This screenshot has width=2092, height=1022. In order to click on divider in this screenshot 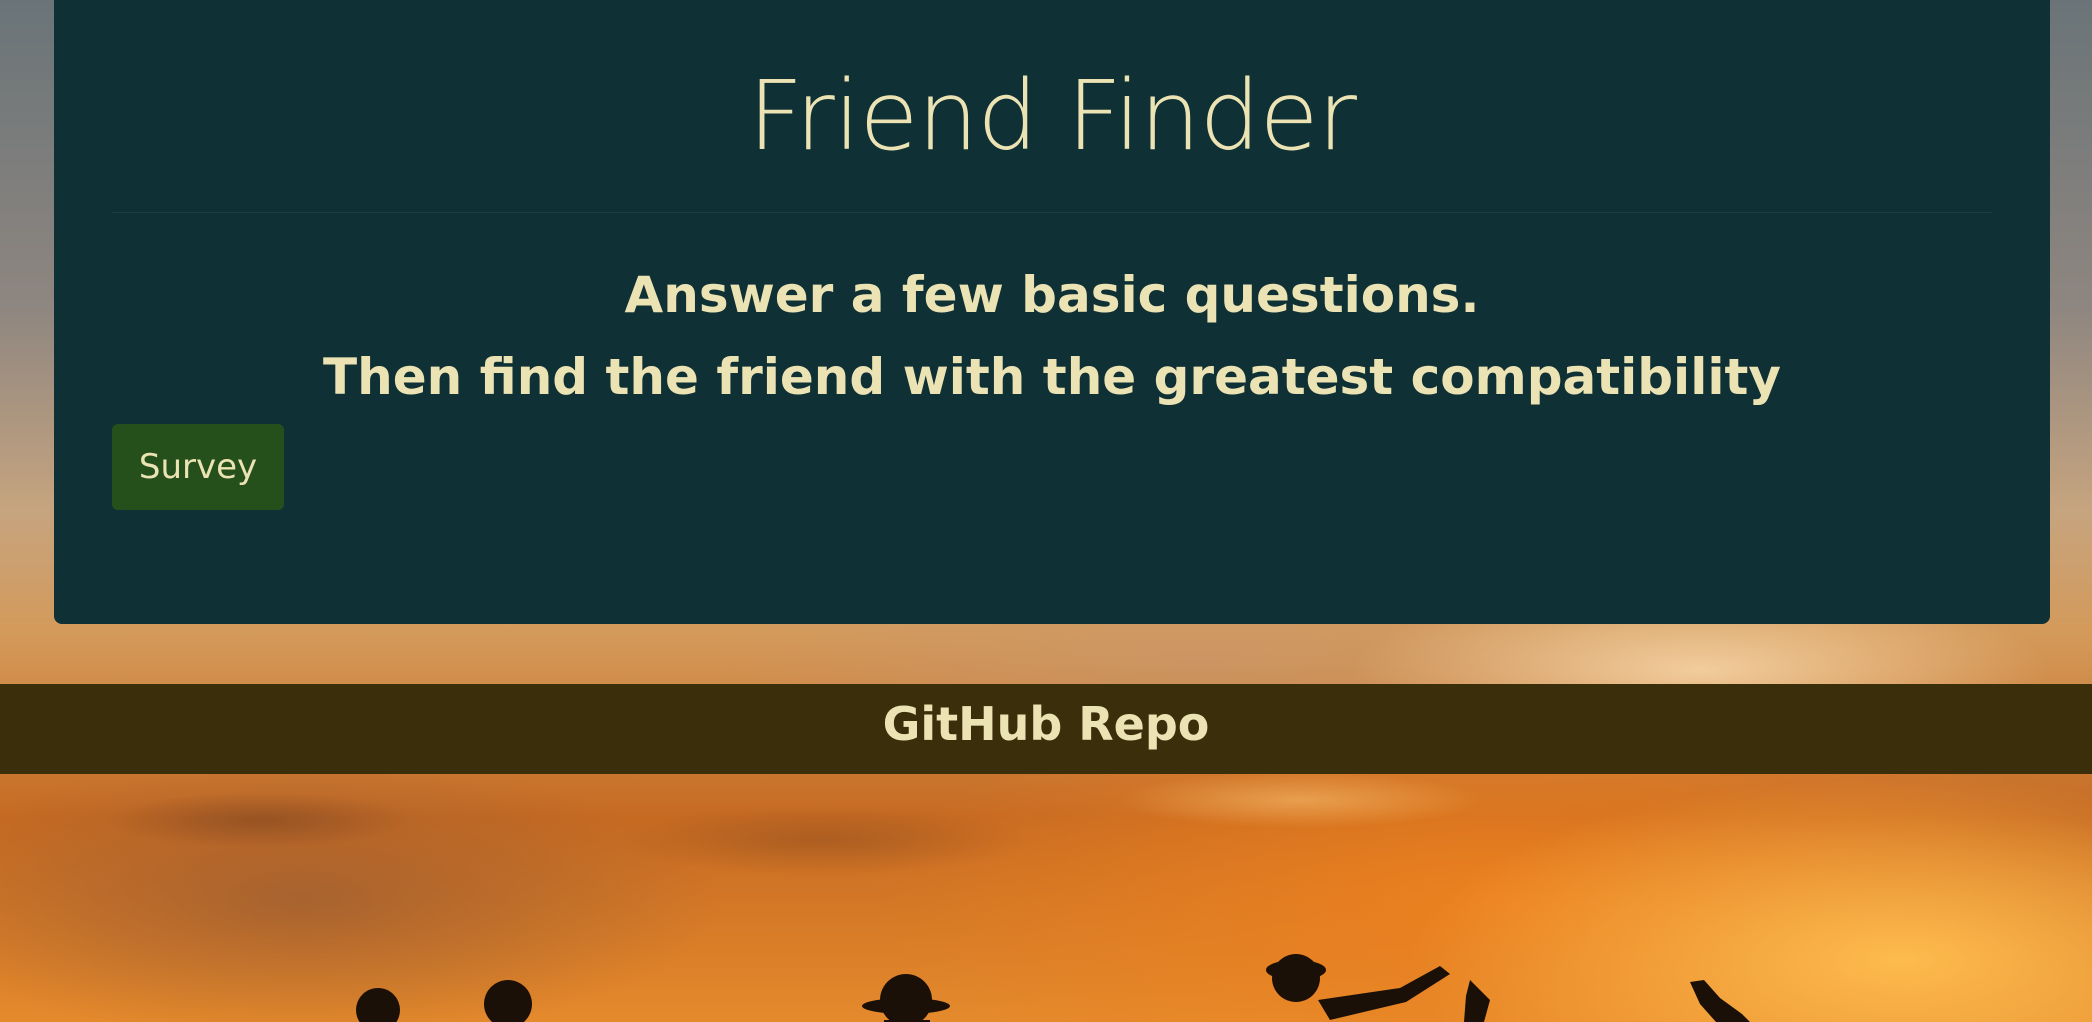, I will do `click(1052, 212)`.